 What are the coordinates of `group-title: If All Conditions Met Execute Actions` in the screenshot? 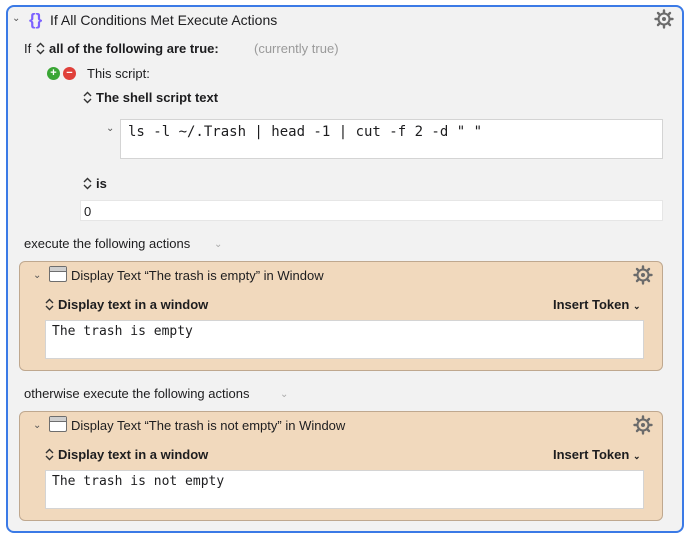 It's located at (164, 20).